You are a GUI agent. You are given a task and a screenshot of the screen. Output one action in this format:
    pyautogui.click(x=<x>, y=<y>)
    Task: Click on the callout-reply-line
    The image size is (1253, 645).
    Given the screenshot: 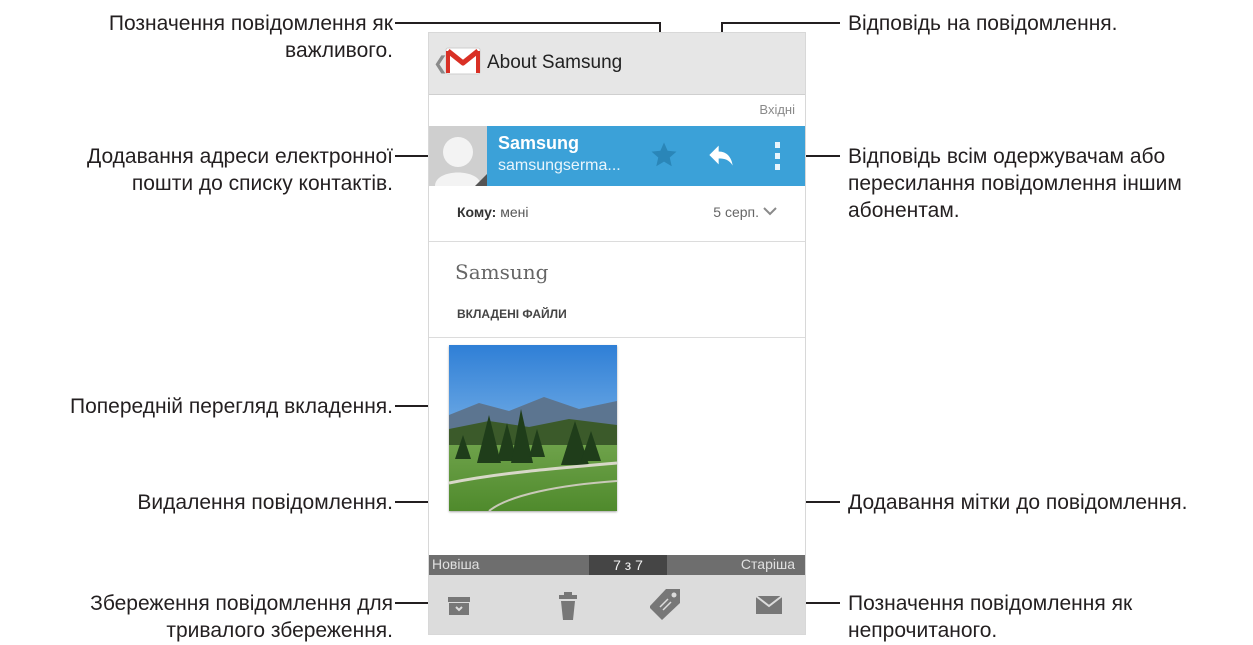 What is the action you would take?
    pyautogui.click(x=781, y=23)
    